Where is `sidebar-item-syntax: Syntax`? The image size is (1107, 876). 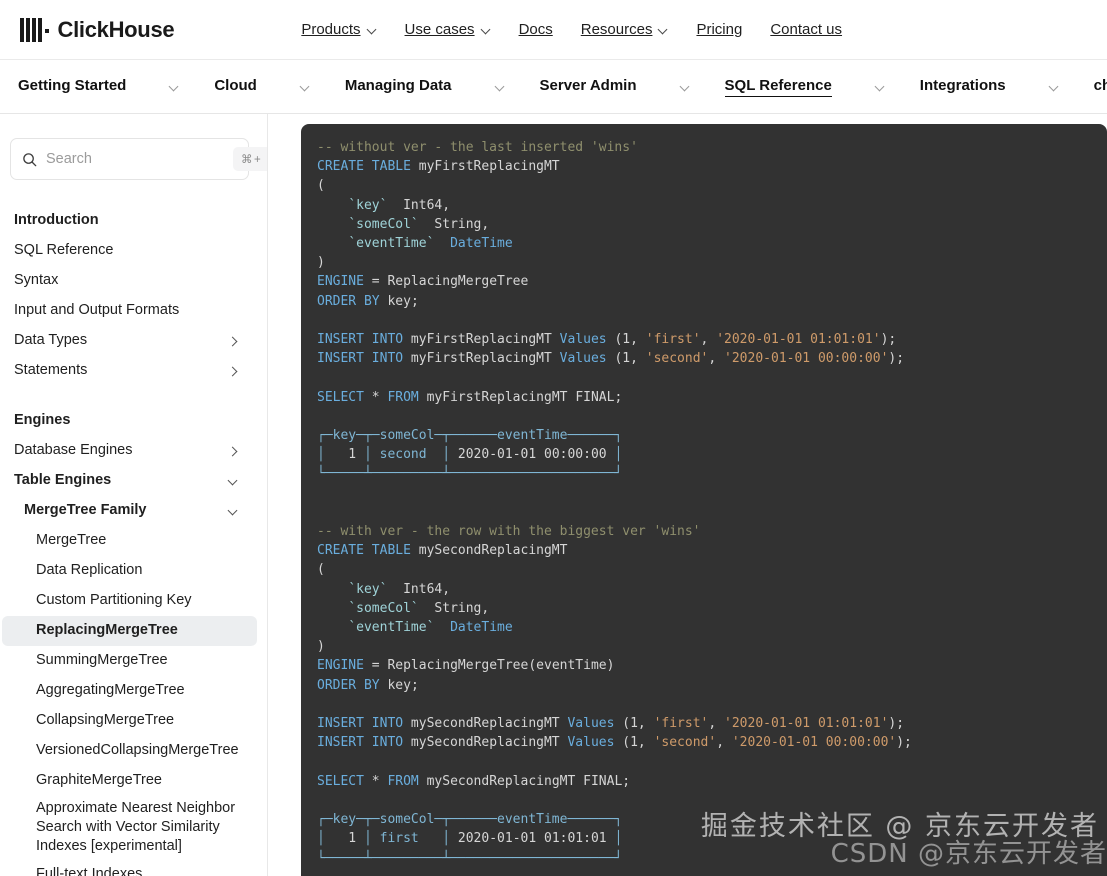 sidebar-item-syntax: Syntax is located at coordinates (129, 281).